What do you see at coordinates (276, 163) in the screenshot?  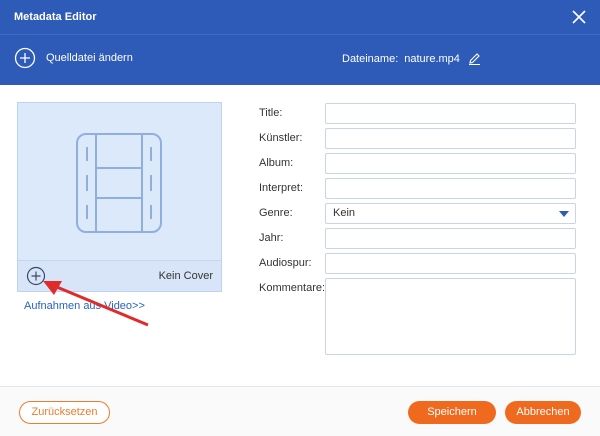 I see `album-label: Album:` at bounding box center [276, 163].